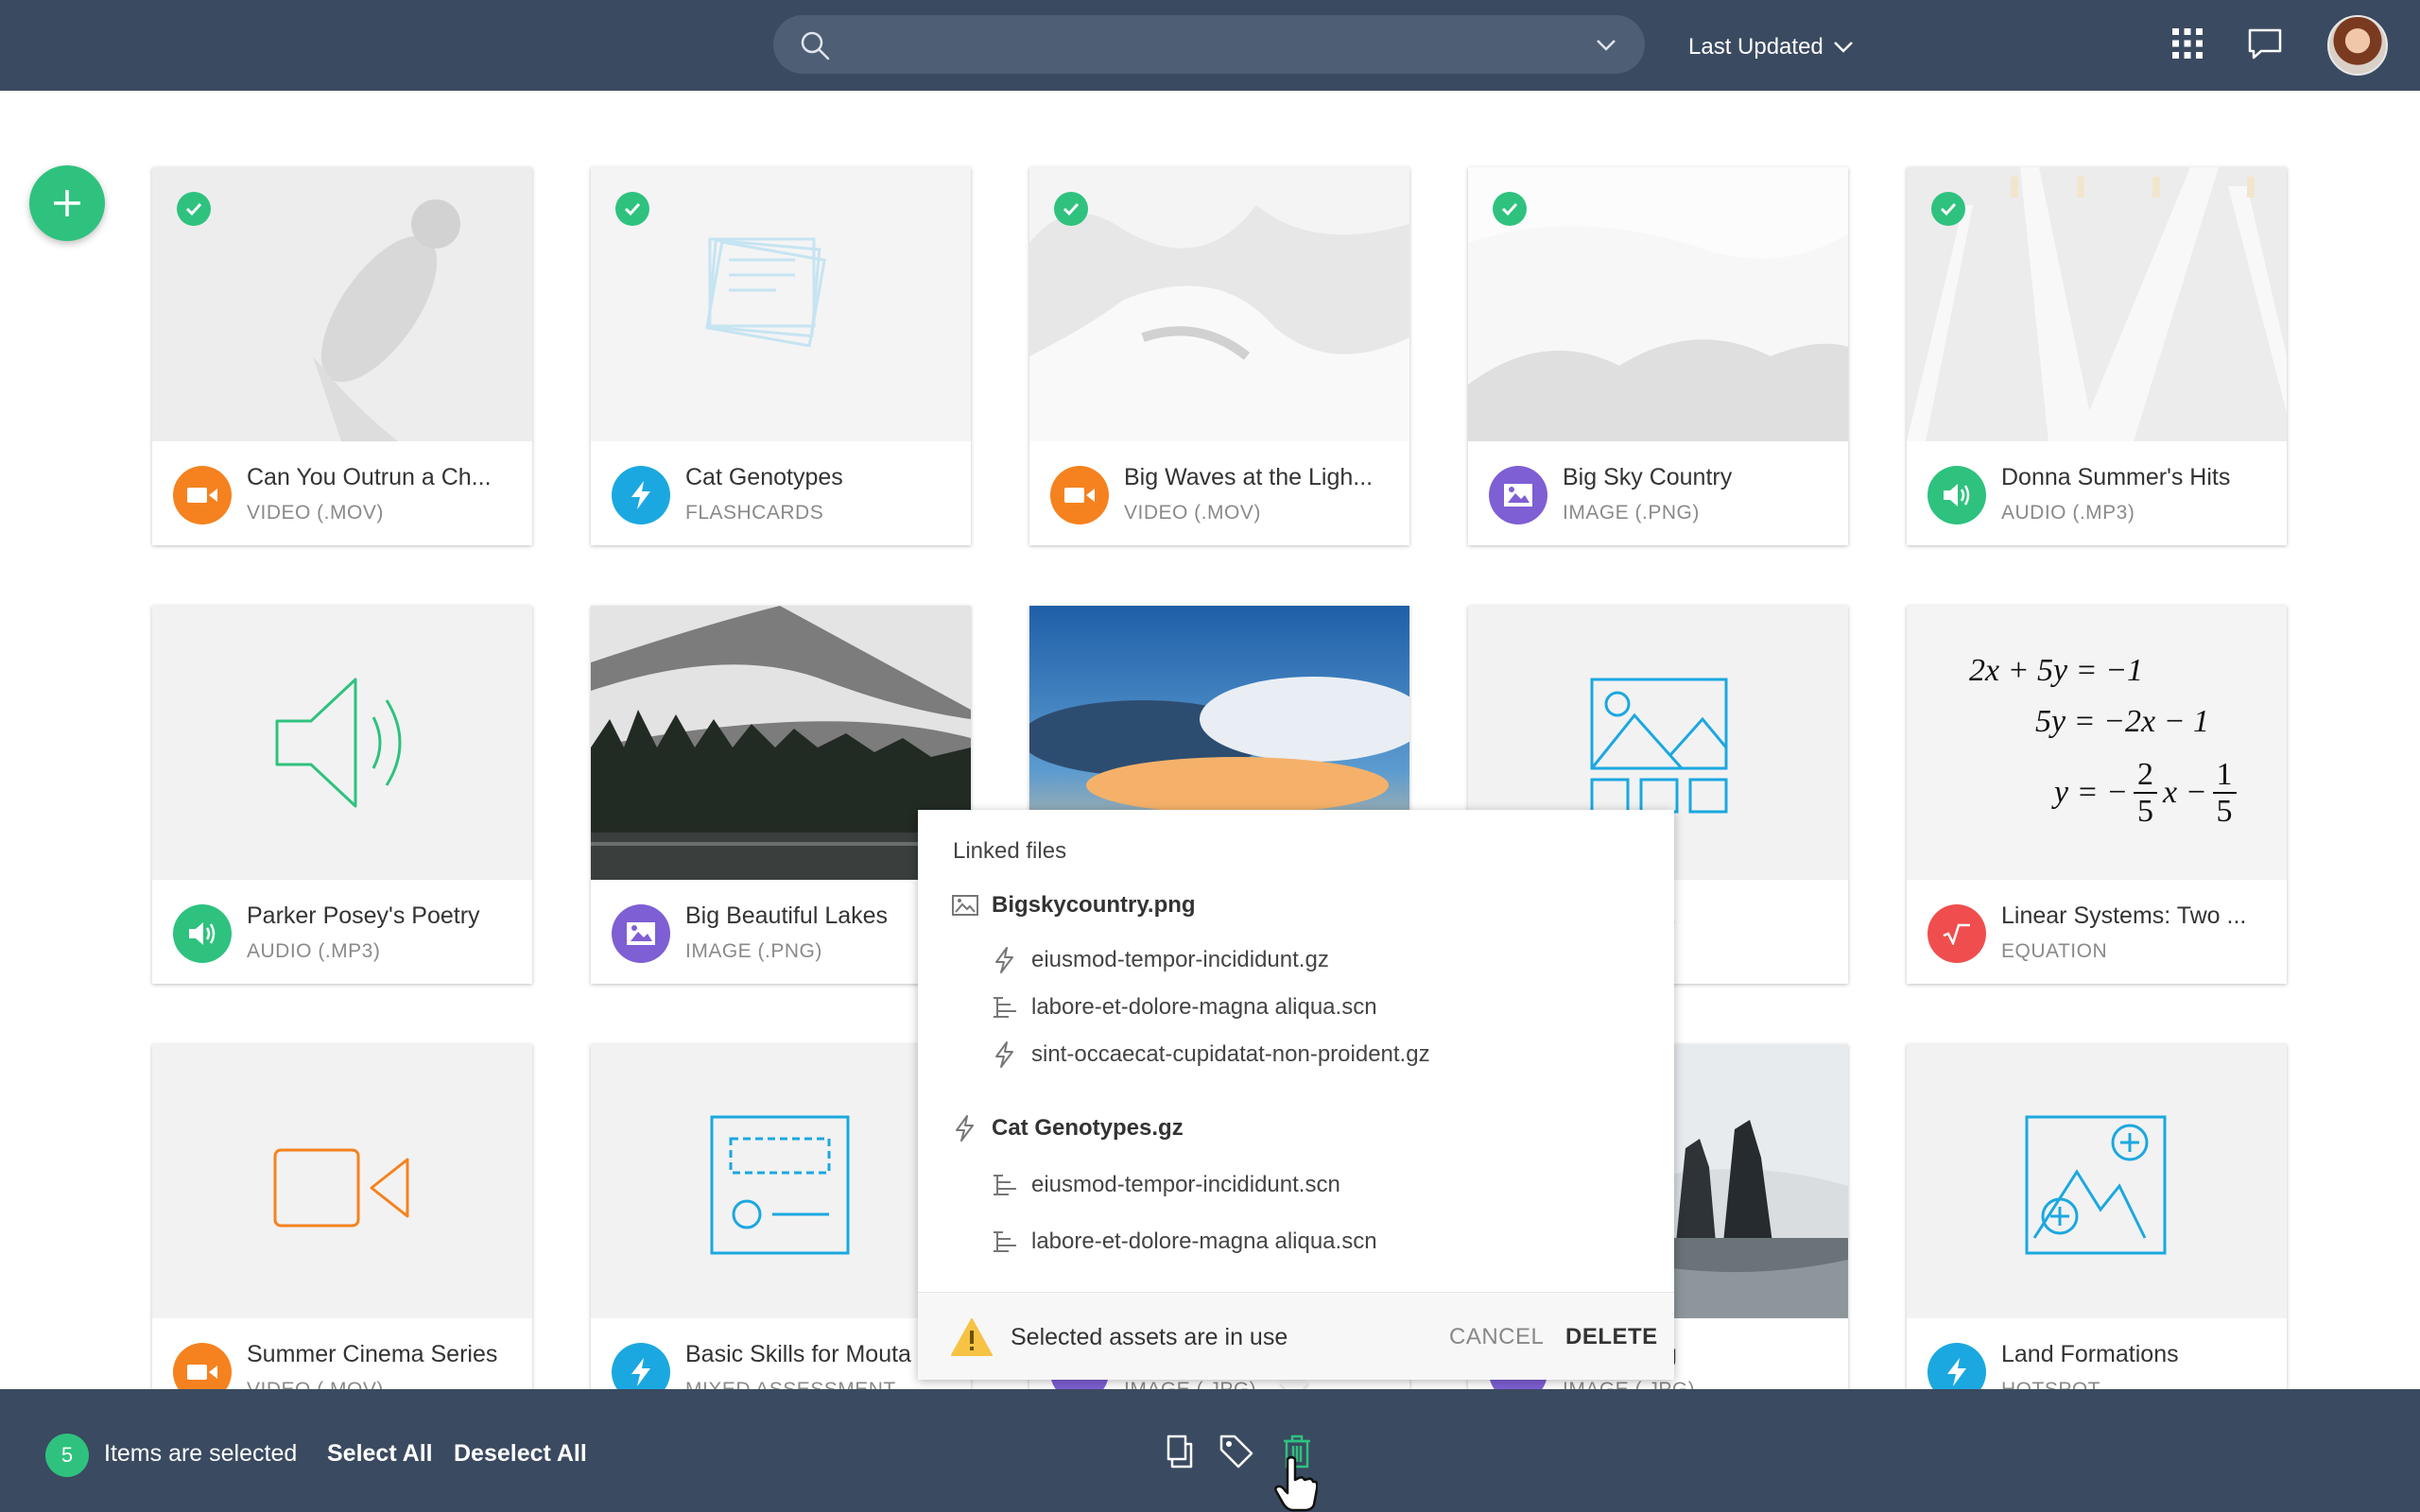  I want to click on card-type: EQUATION, so click(2054, 951).